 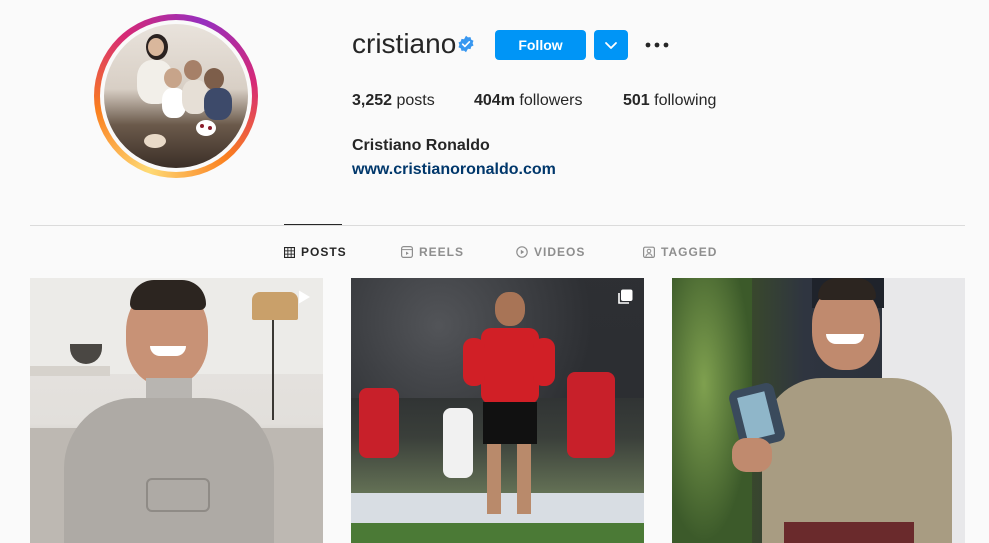 What do you see at coordinates (304, 297) in the screenshot?
I see `play-icon` at bounding box center [304, 297].